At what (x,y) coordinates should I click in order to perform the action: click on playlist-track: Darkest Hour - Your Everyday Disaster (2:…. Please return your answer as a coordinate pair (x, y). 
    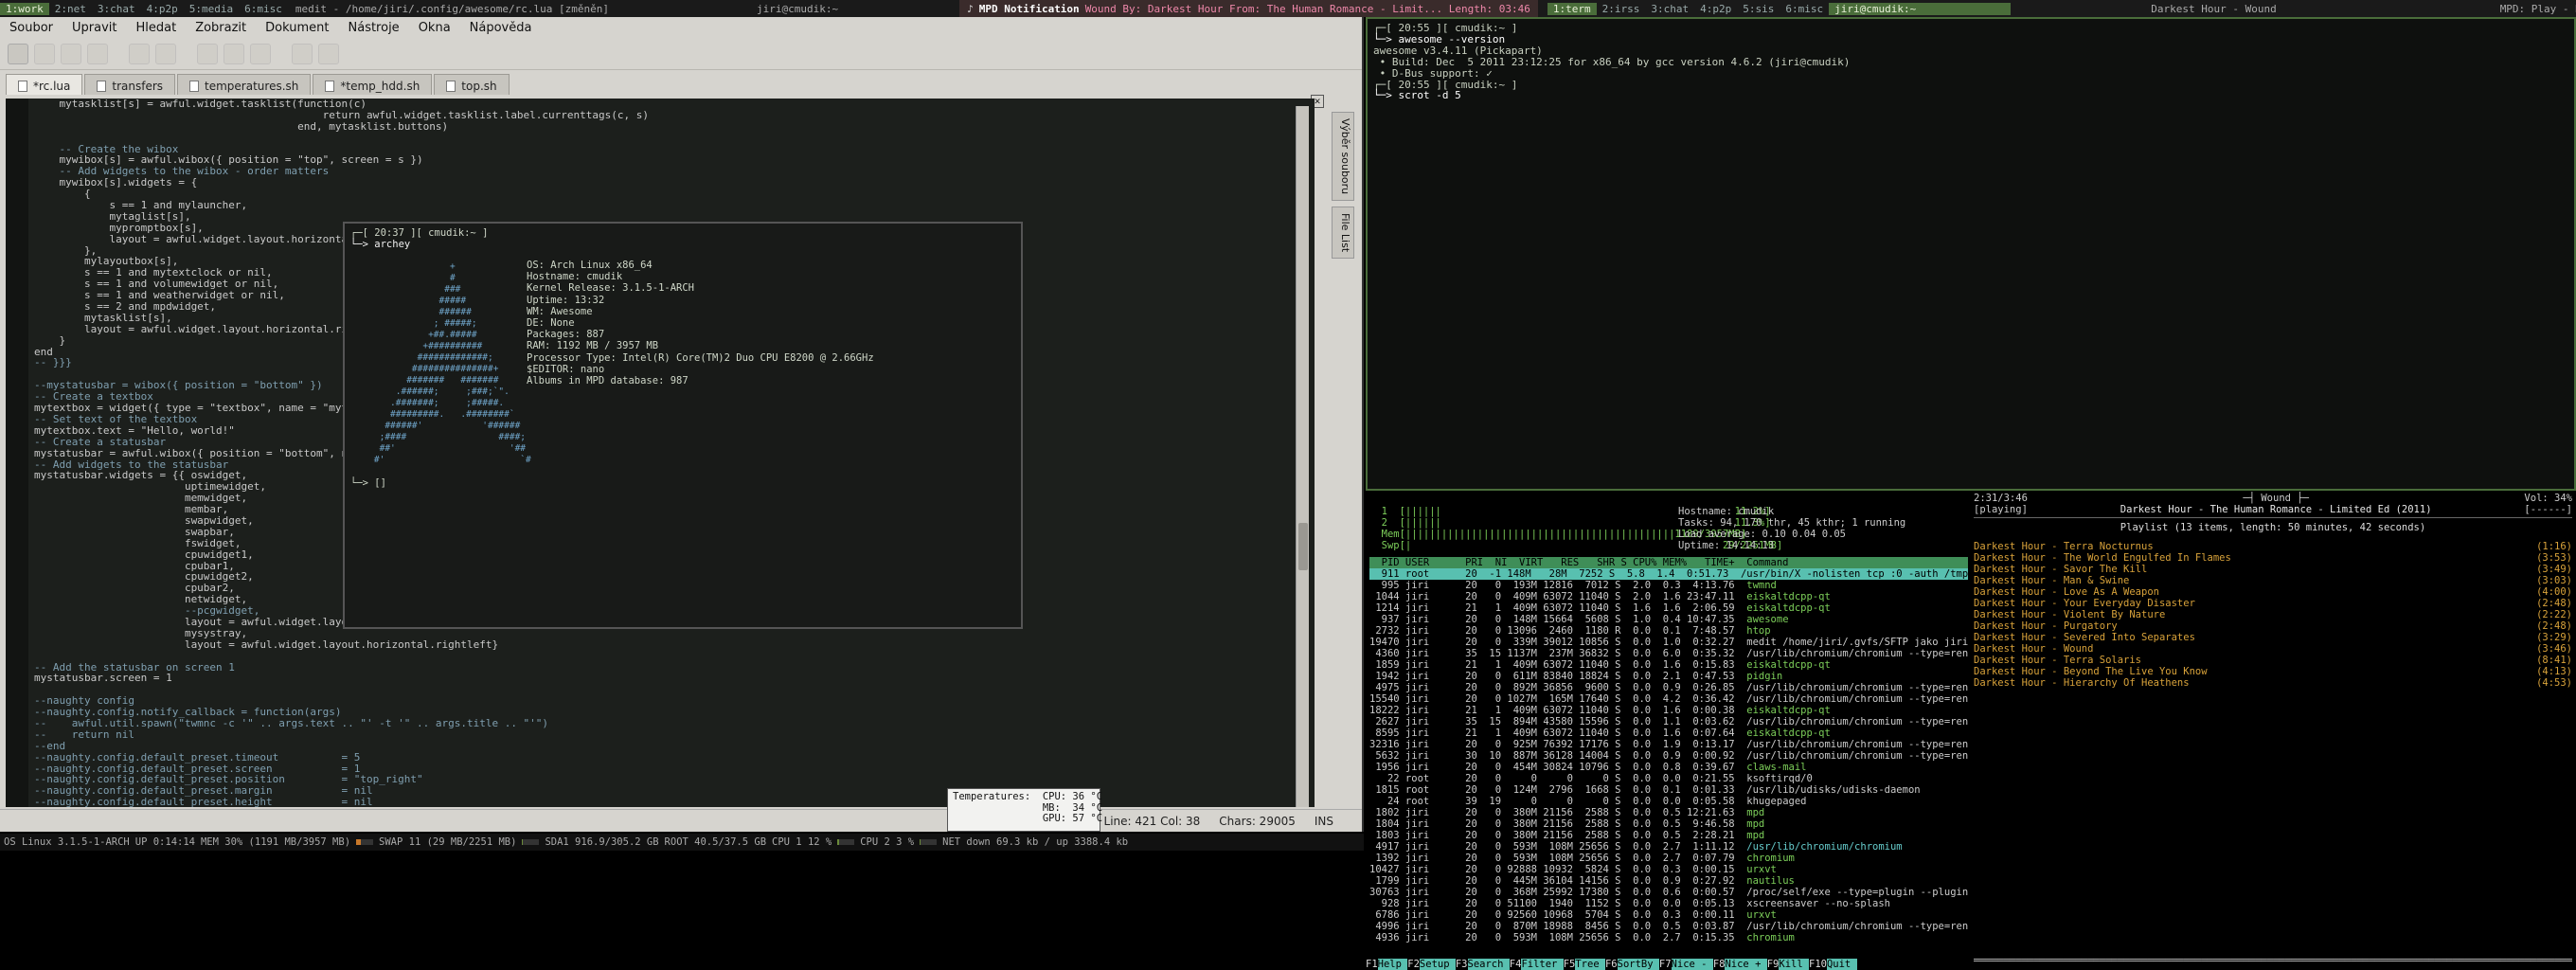
    Looking at the image, I should click on (2273, 603).